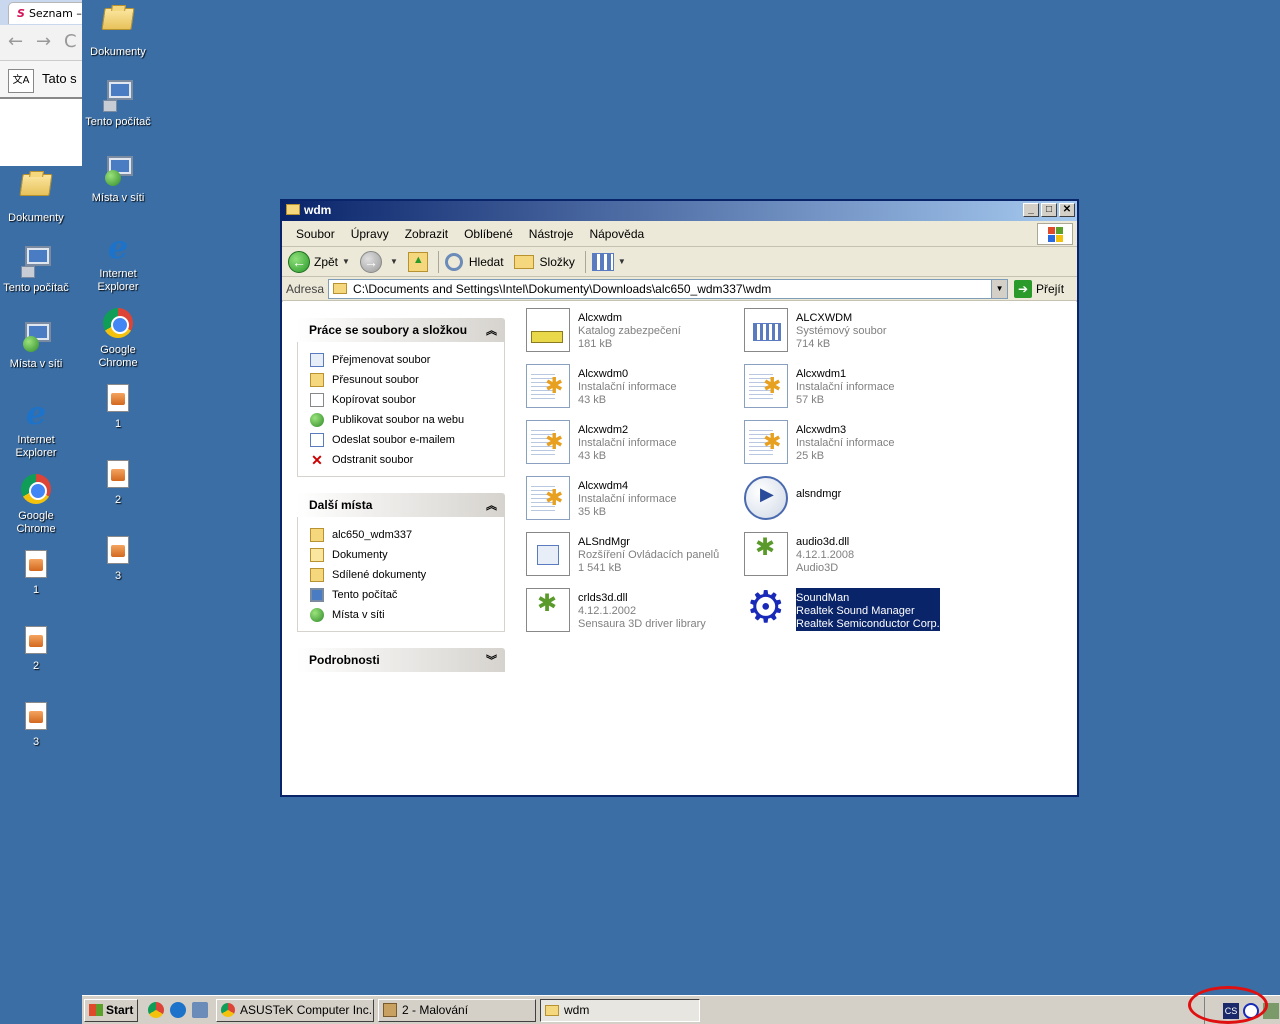 This screenshot has height=1024, width=1280. What do you see at coordinates (407, 420) in the screenshot?
I see `task-publish: Publikovat soubor na webu` at bounding box center [407, 420].